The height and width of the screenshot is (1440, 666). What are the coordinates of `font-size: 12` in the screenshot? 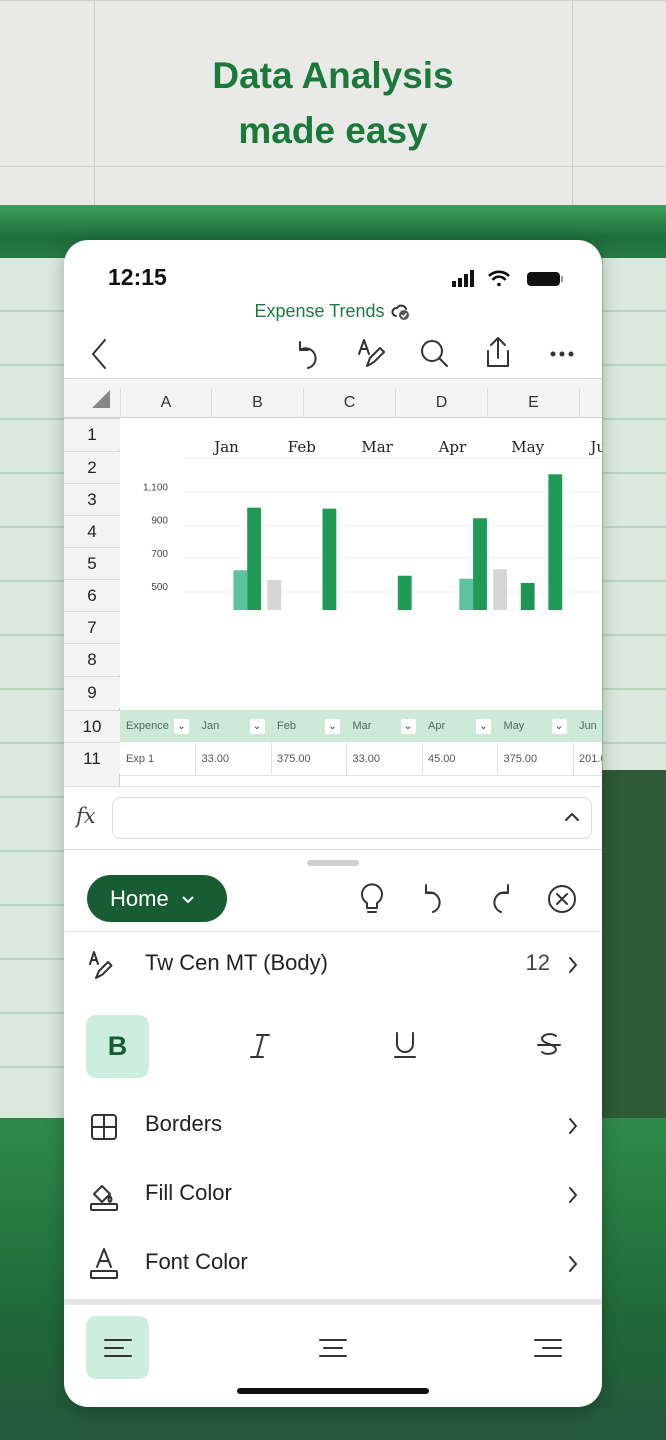 It's located at (537, 962).